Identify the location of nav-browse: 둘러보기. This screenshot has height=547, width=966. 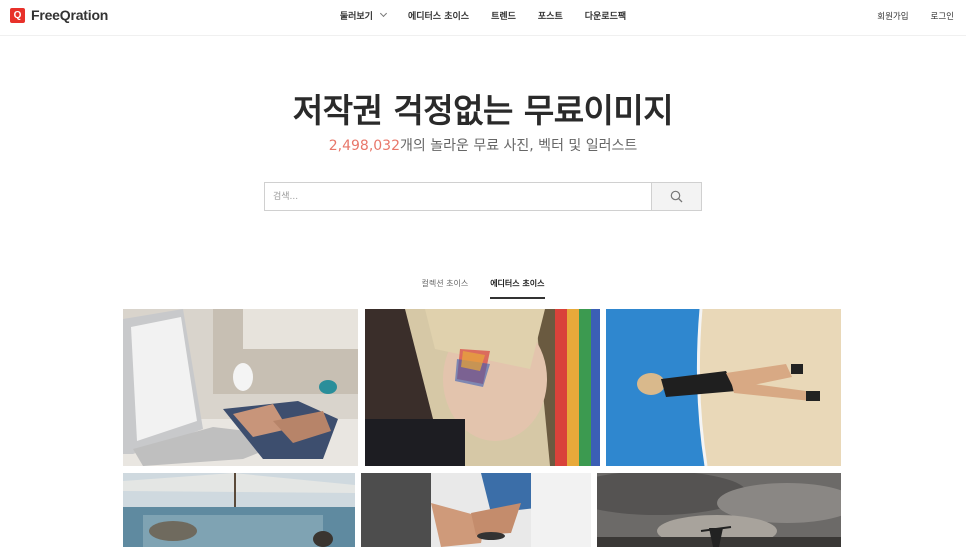
(363, 15).